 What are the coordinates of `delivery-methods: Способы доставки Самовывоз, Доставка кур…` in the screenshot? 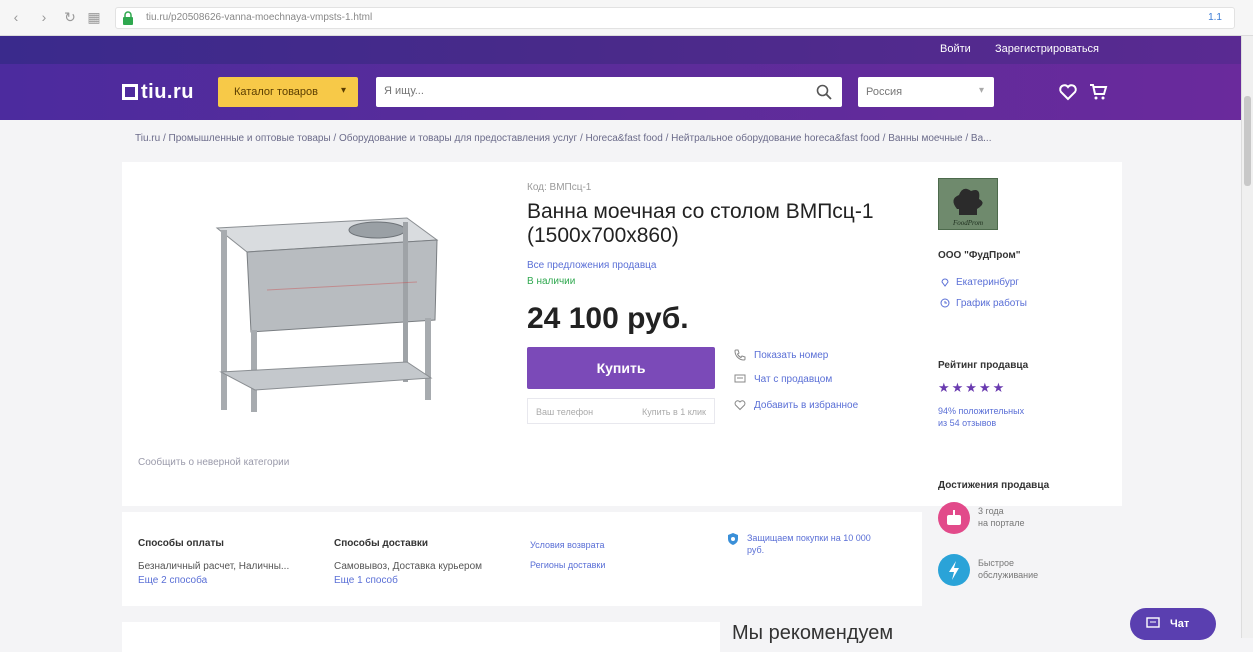 It's located at (408, 562).